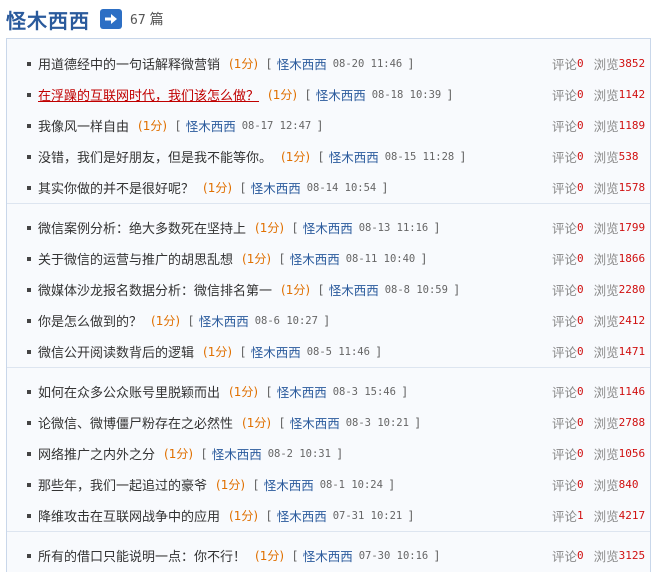 The height and width of the screenshot is (572, 657). I want to click on post-title-link: 那些年，我们一起追过的豪爷, so click(122, 484).